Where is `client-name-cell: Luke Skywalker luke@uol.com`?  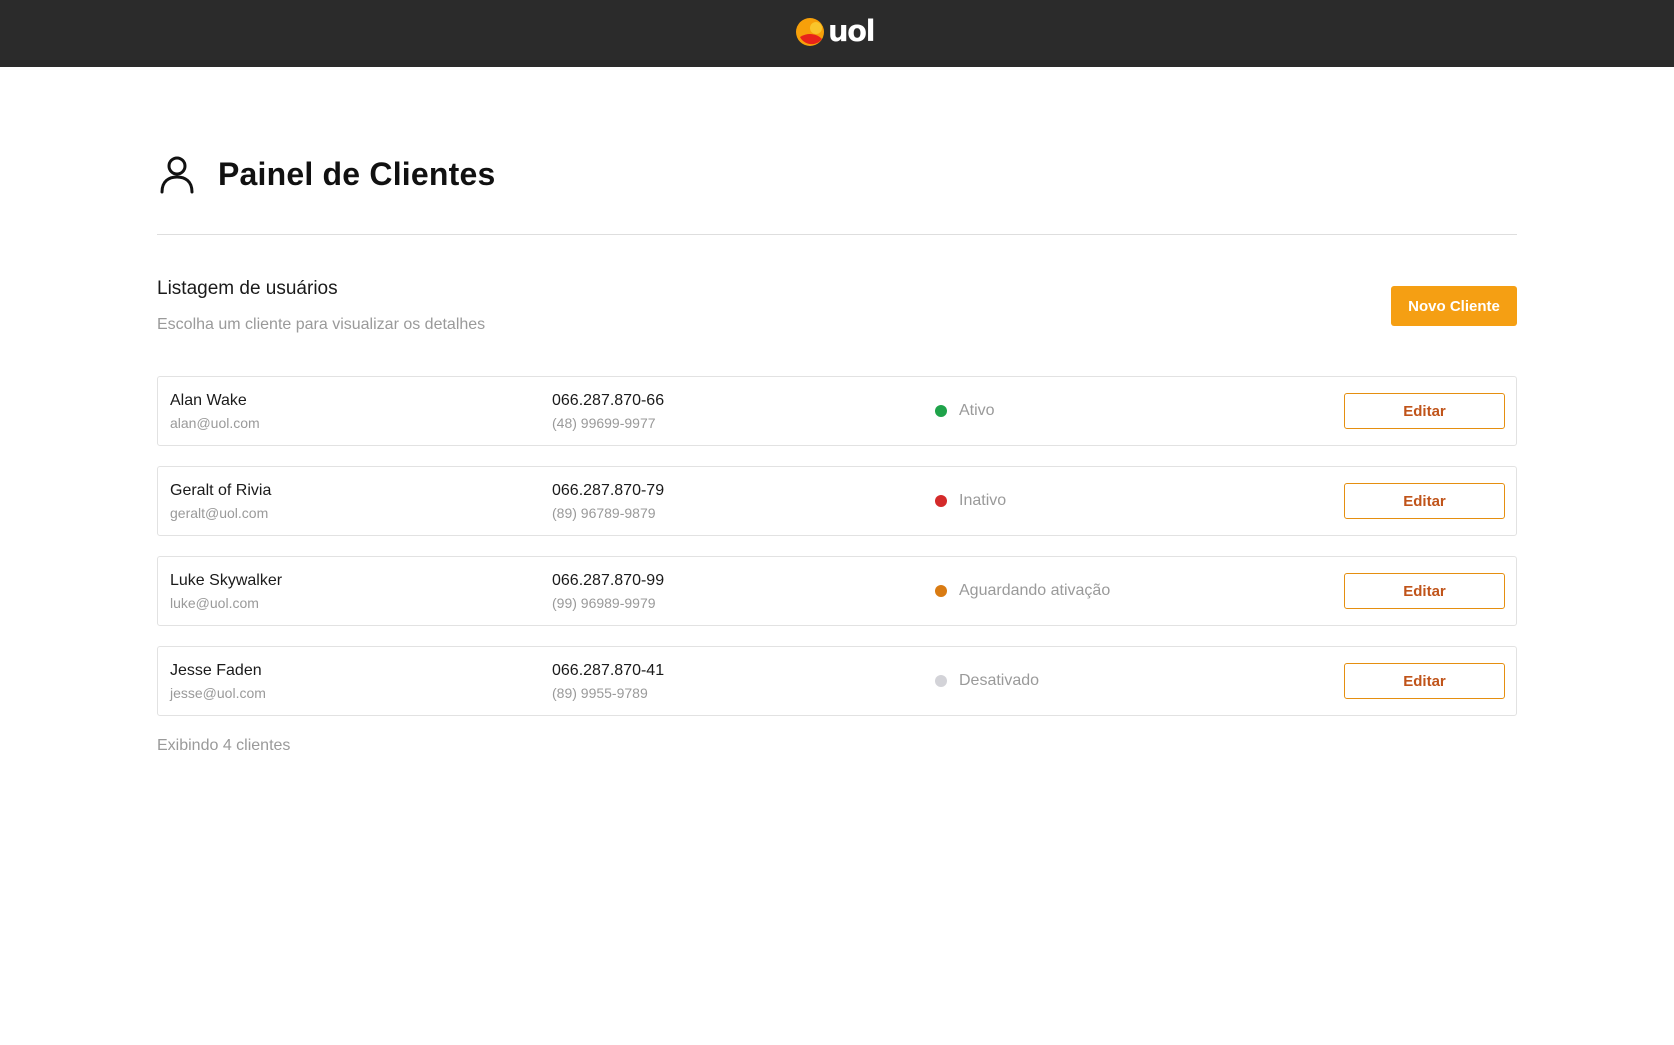
client-name-cell: Luke Skywalker luke@uol.com is located at coordinates (350, 591).